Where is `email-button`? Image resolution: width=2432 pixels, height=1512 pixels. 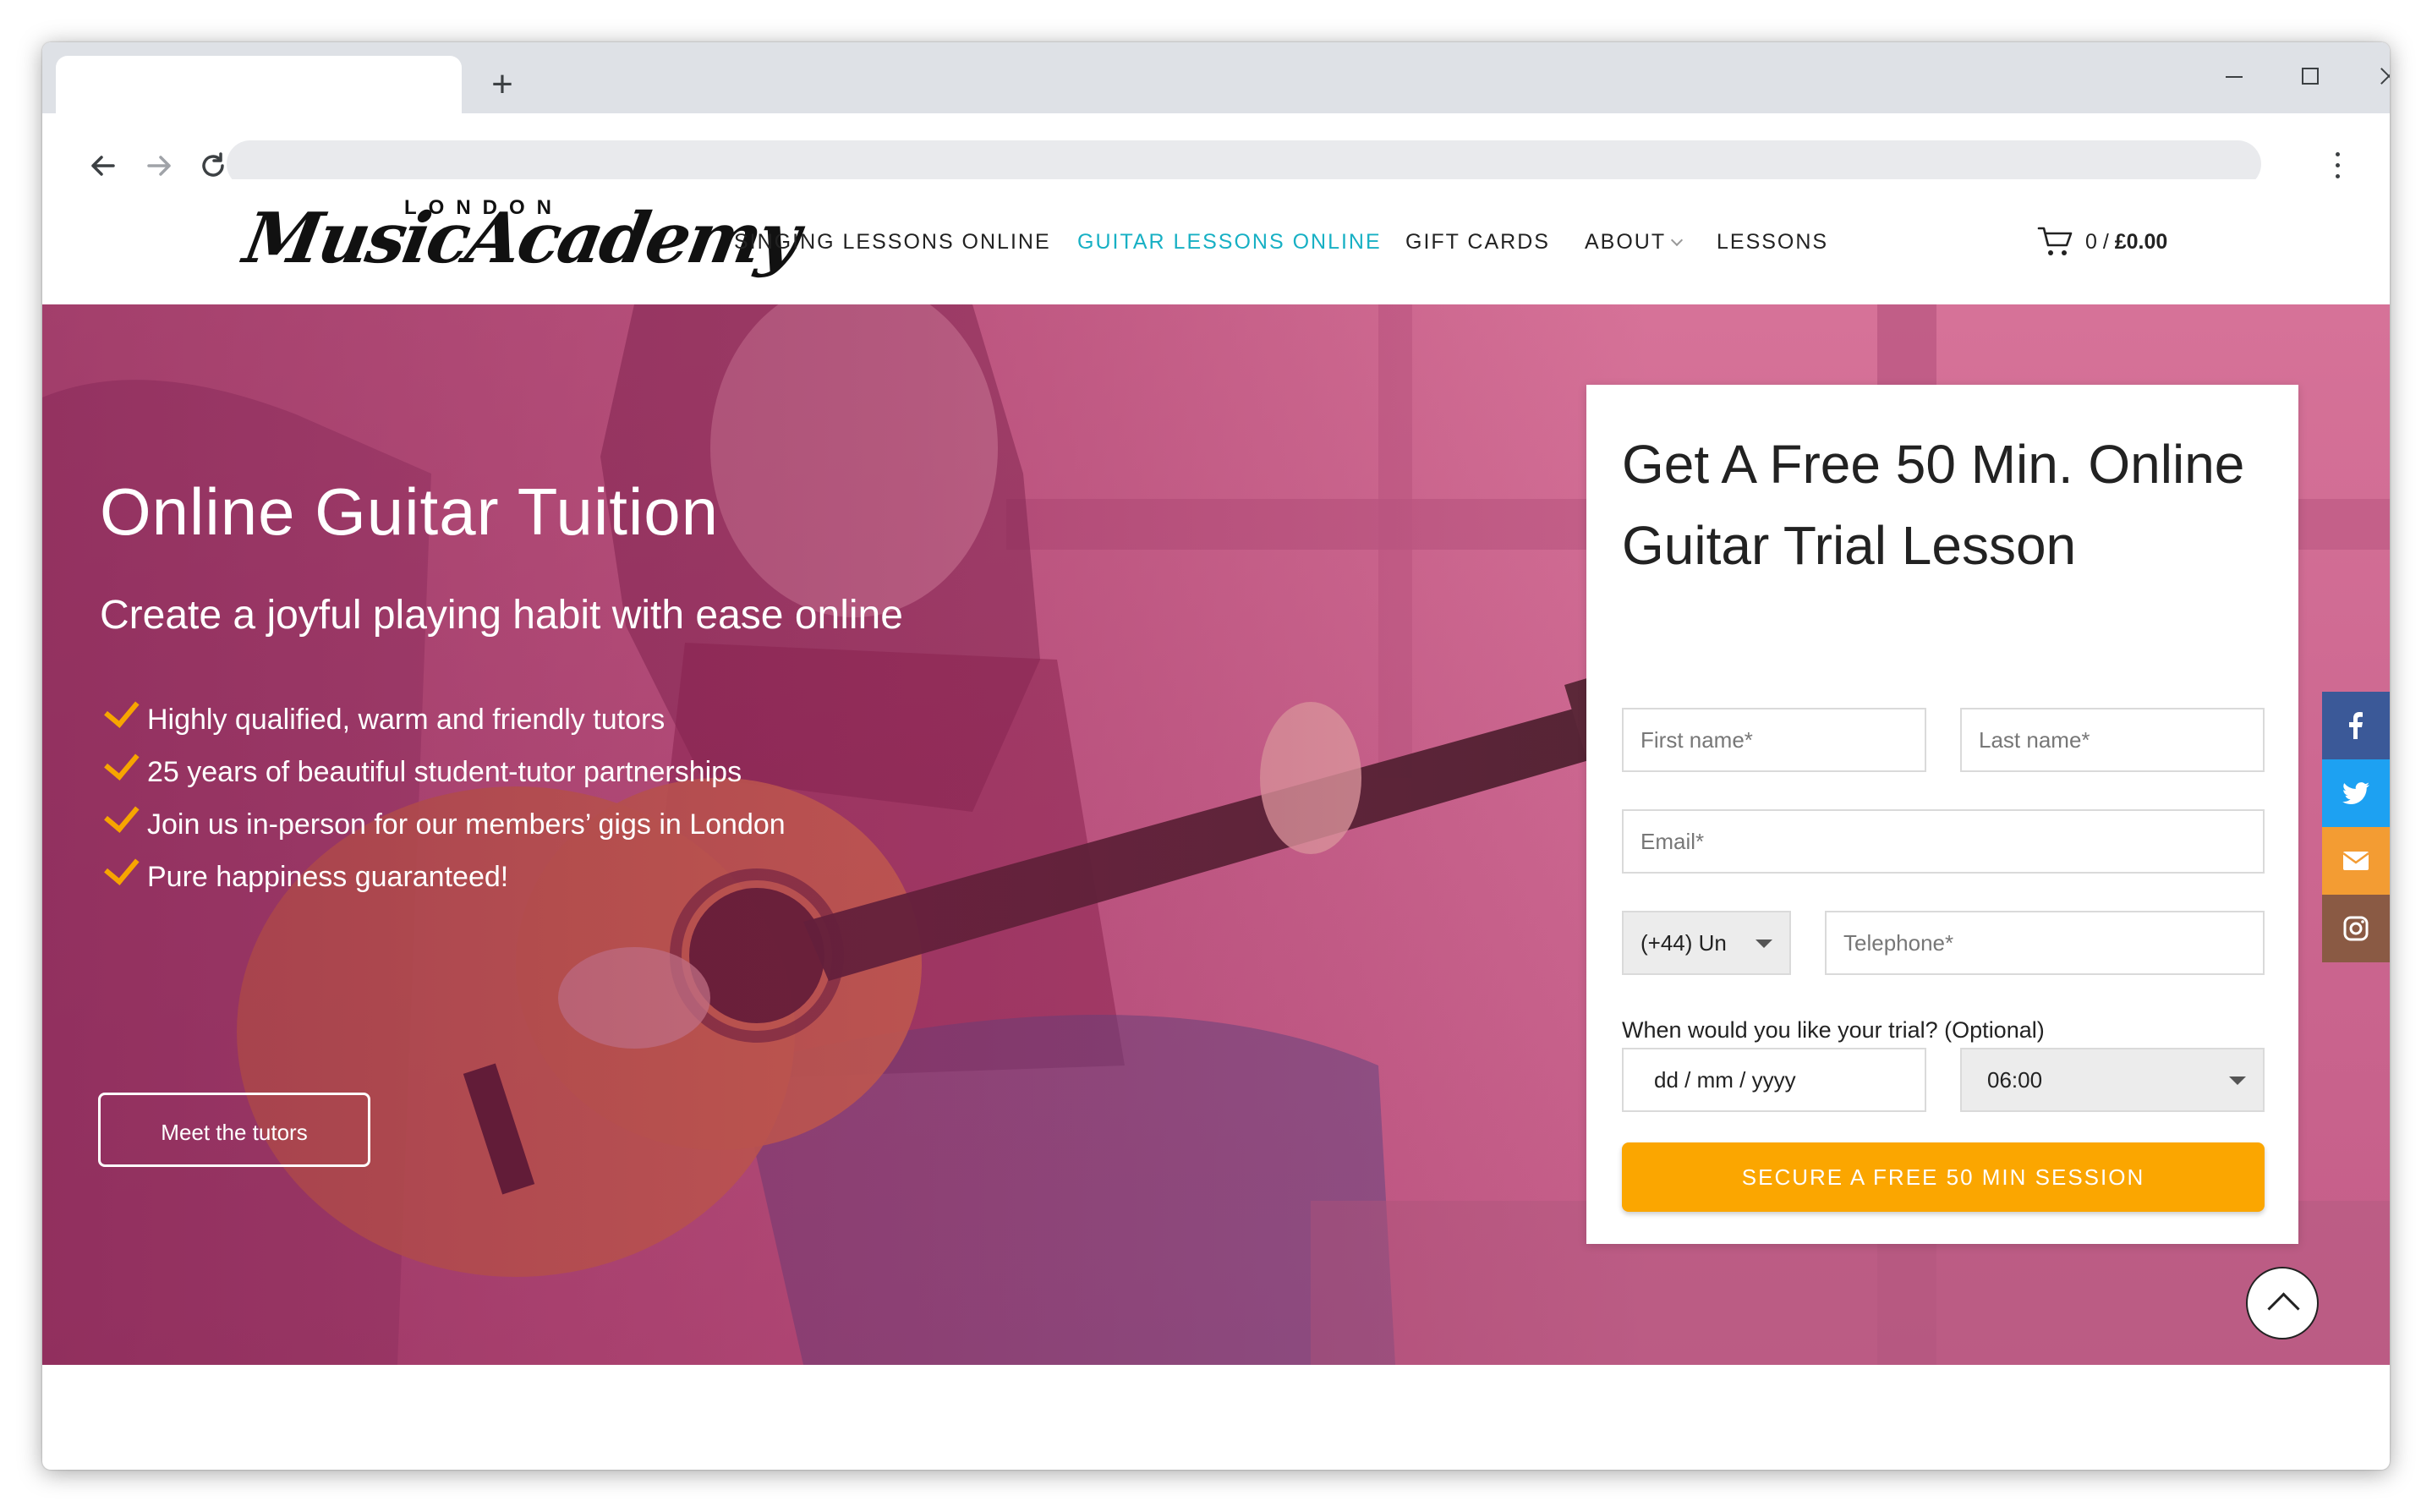
email-button is located at coordinates (2356, 861).